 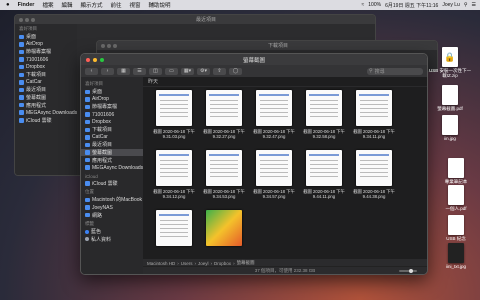 I want to click on minimize-button, so click(x=95, y=59).